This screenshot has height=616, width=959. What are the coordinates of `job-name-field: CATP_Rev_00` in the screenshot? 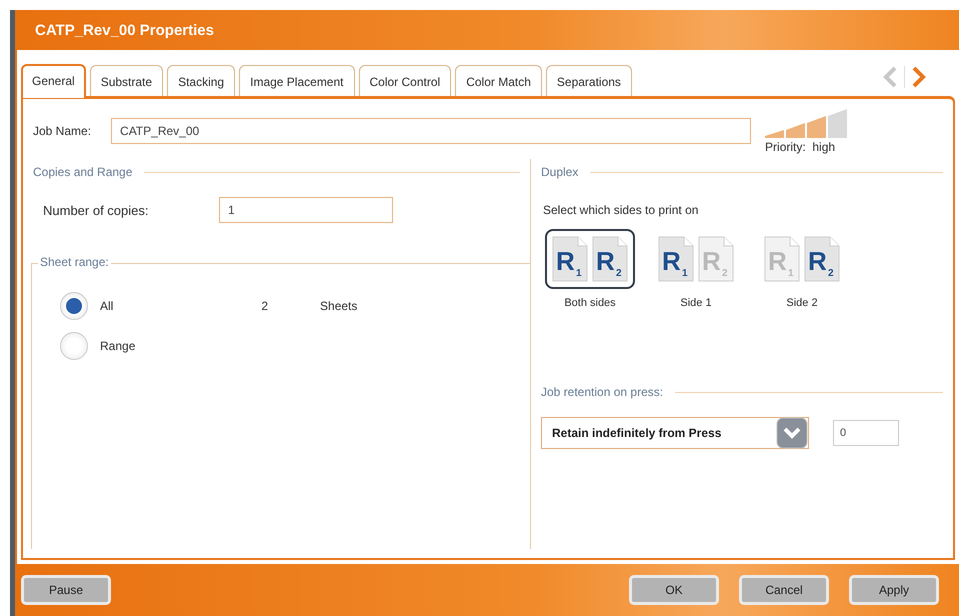 It's located at (431, 131).